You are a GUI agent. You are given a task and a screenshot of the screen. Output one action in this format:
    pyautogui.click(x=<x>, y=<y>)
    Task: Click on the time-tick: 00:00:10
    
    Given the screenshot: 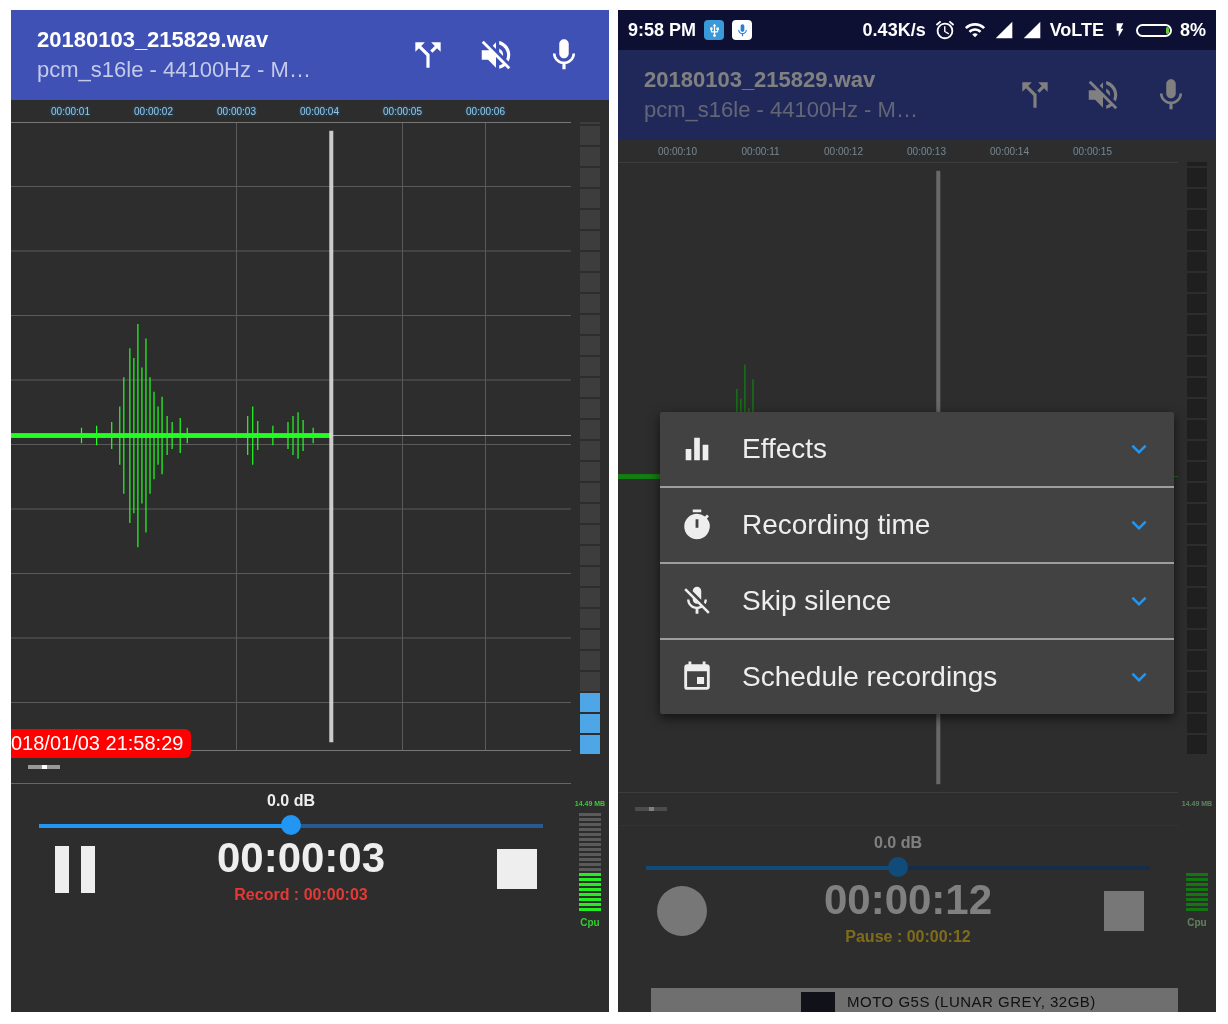 What is the action you would take?
    pyautogui.click(x=677, y=151)
    